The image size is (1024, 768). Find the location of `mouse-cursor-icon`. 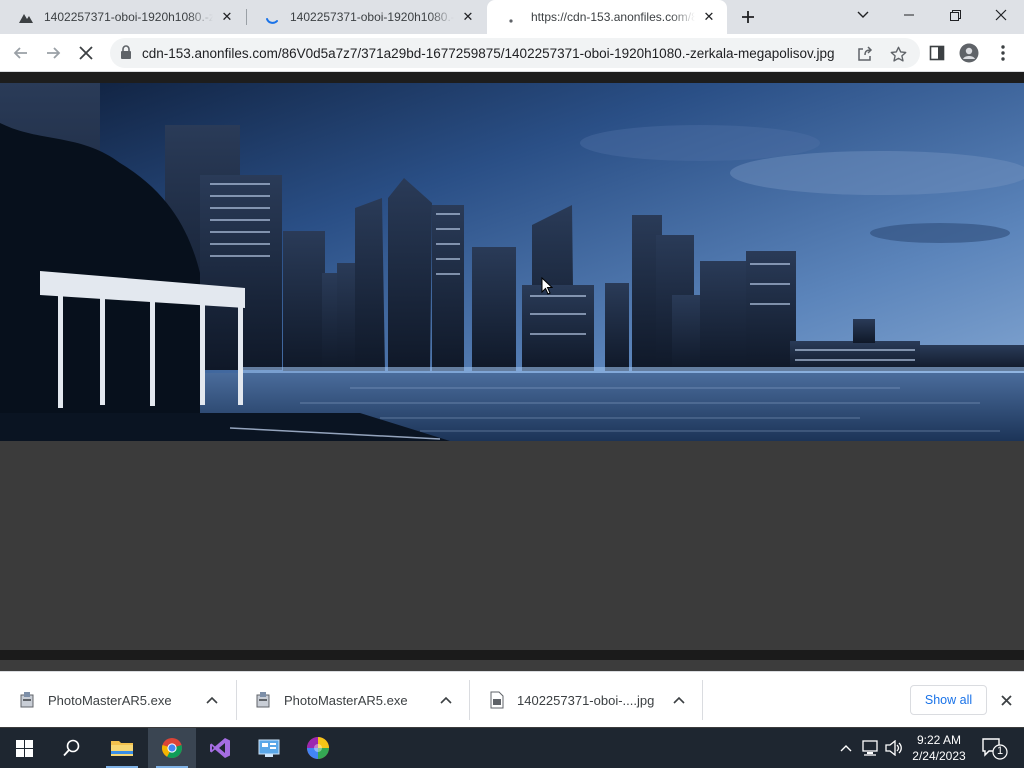

mouse-cursor-icon is located at coordinates (547, 286).